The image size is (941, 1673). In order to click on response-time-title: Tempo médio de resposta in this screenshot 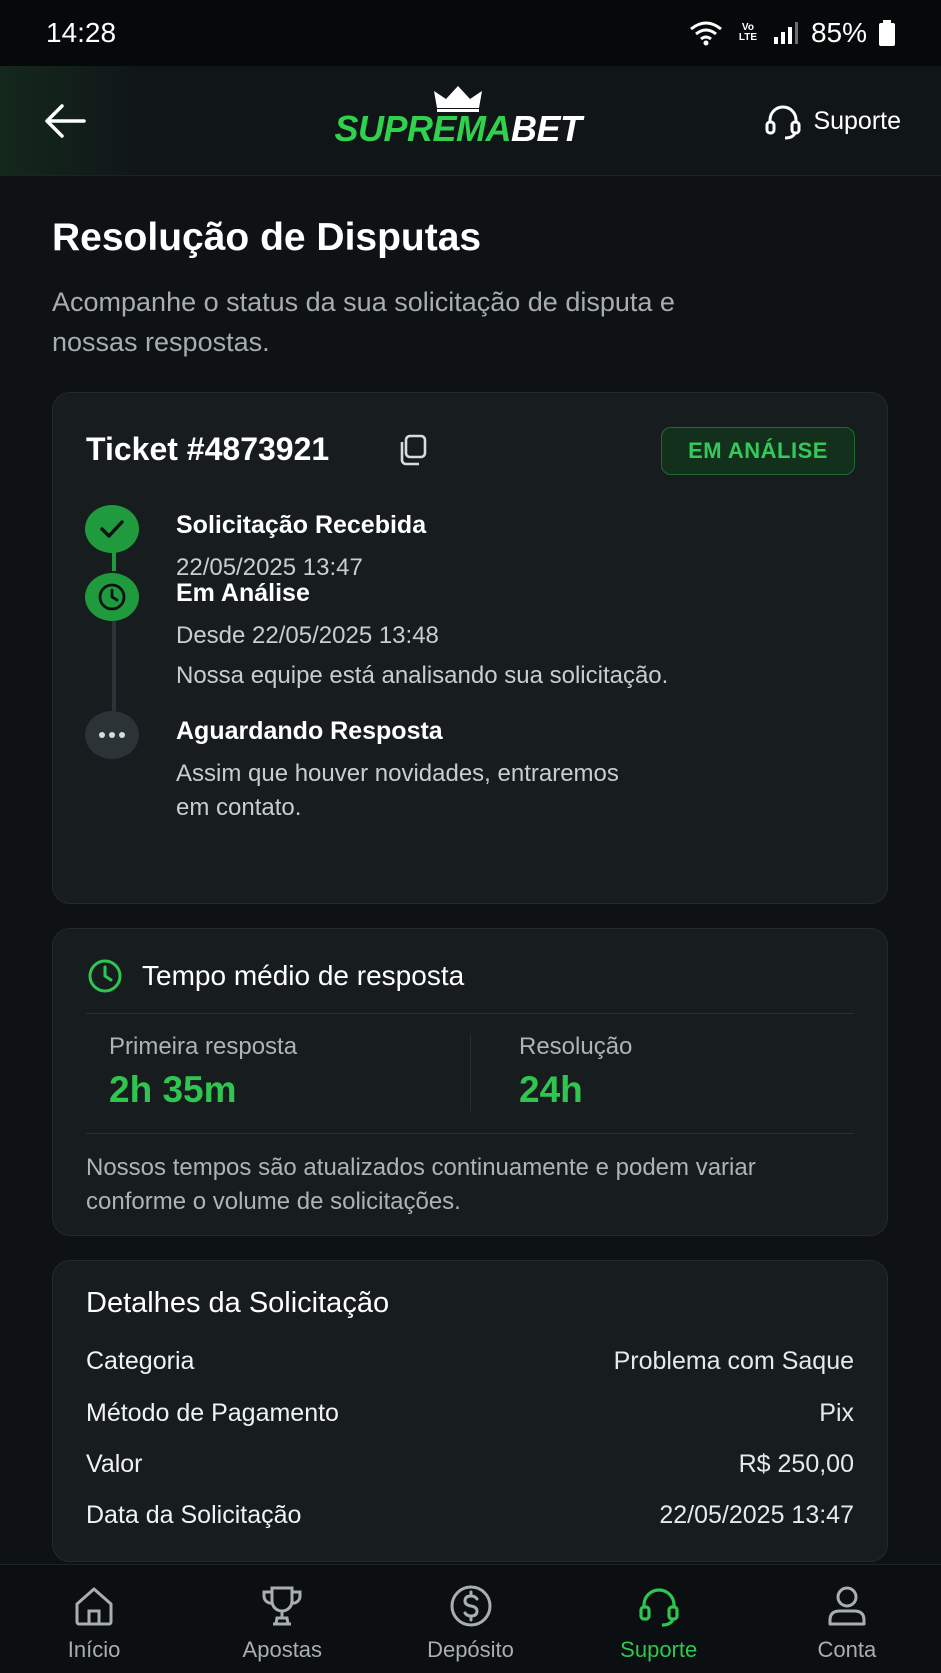, I will do `click(303, 975)`.